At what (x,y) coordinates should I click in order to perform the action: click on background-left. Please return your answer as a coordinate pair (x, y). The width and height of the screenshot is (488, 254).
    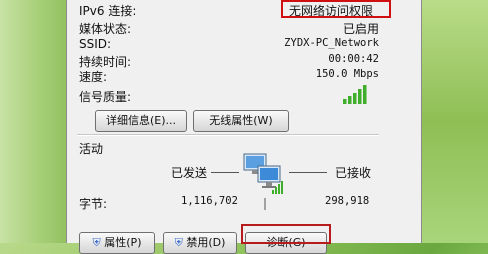
    Looking at the image, I should click on (33, 121).